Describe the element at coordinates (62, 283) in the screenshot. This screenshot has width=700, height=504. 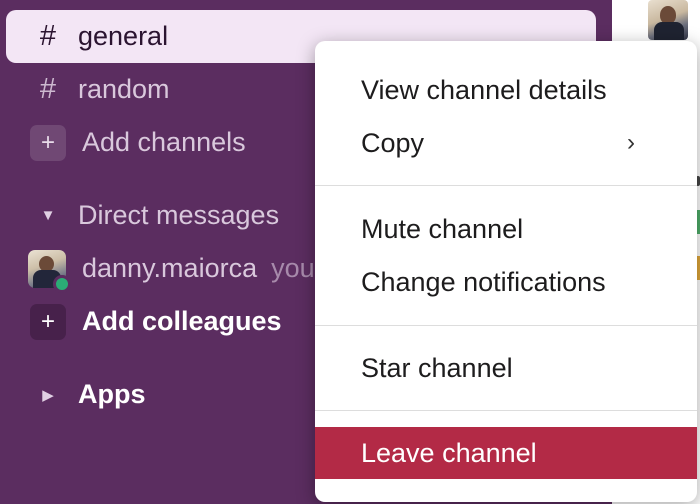
I see `online-status-icon` at that location.